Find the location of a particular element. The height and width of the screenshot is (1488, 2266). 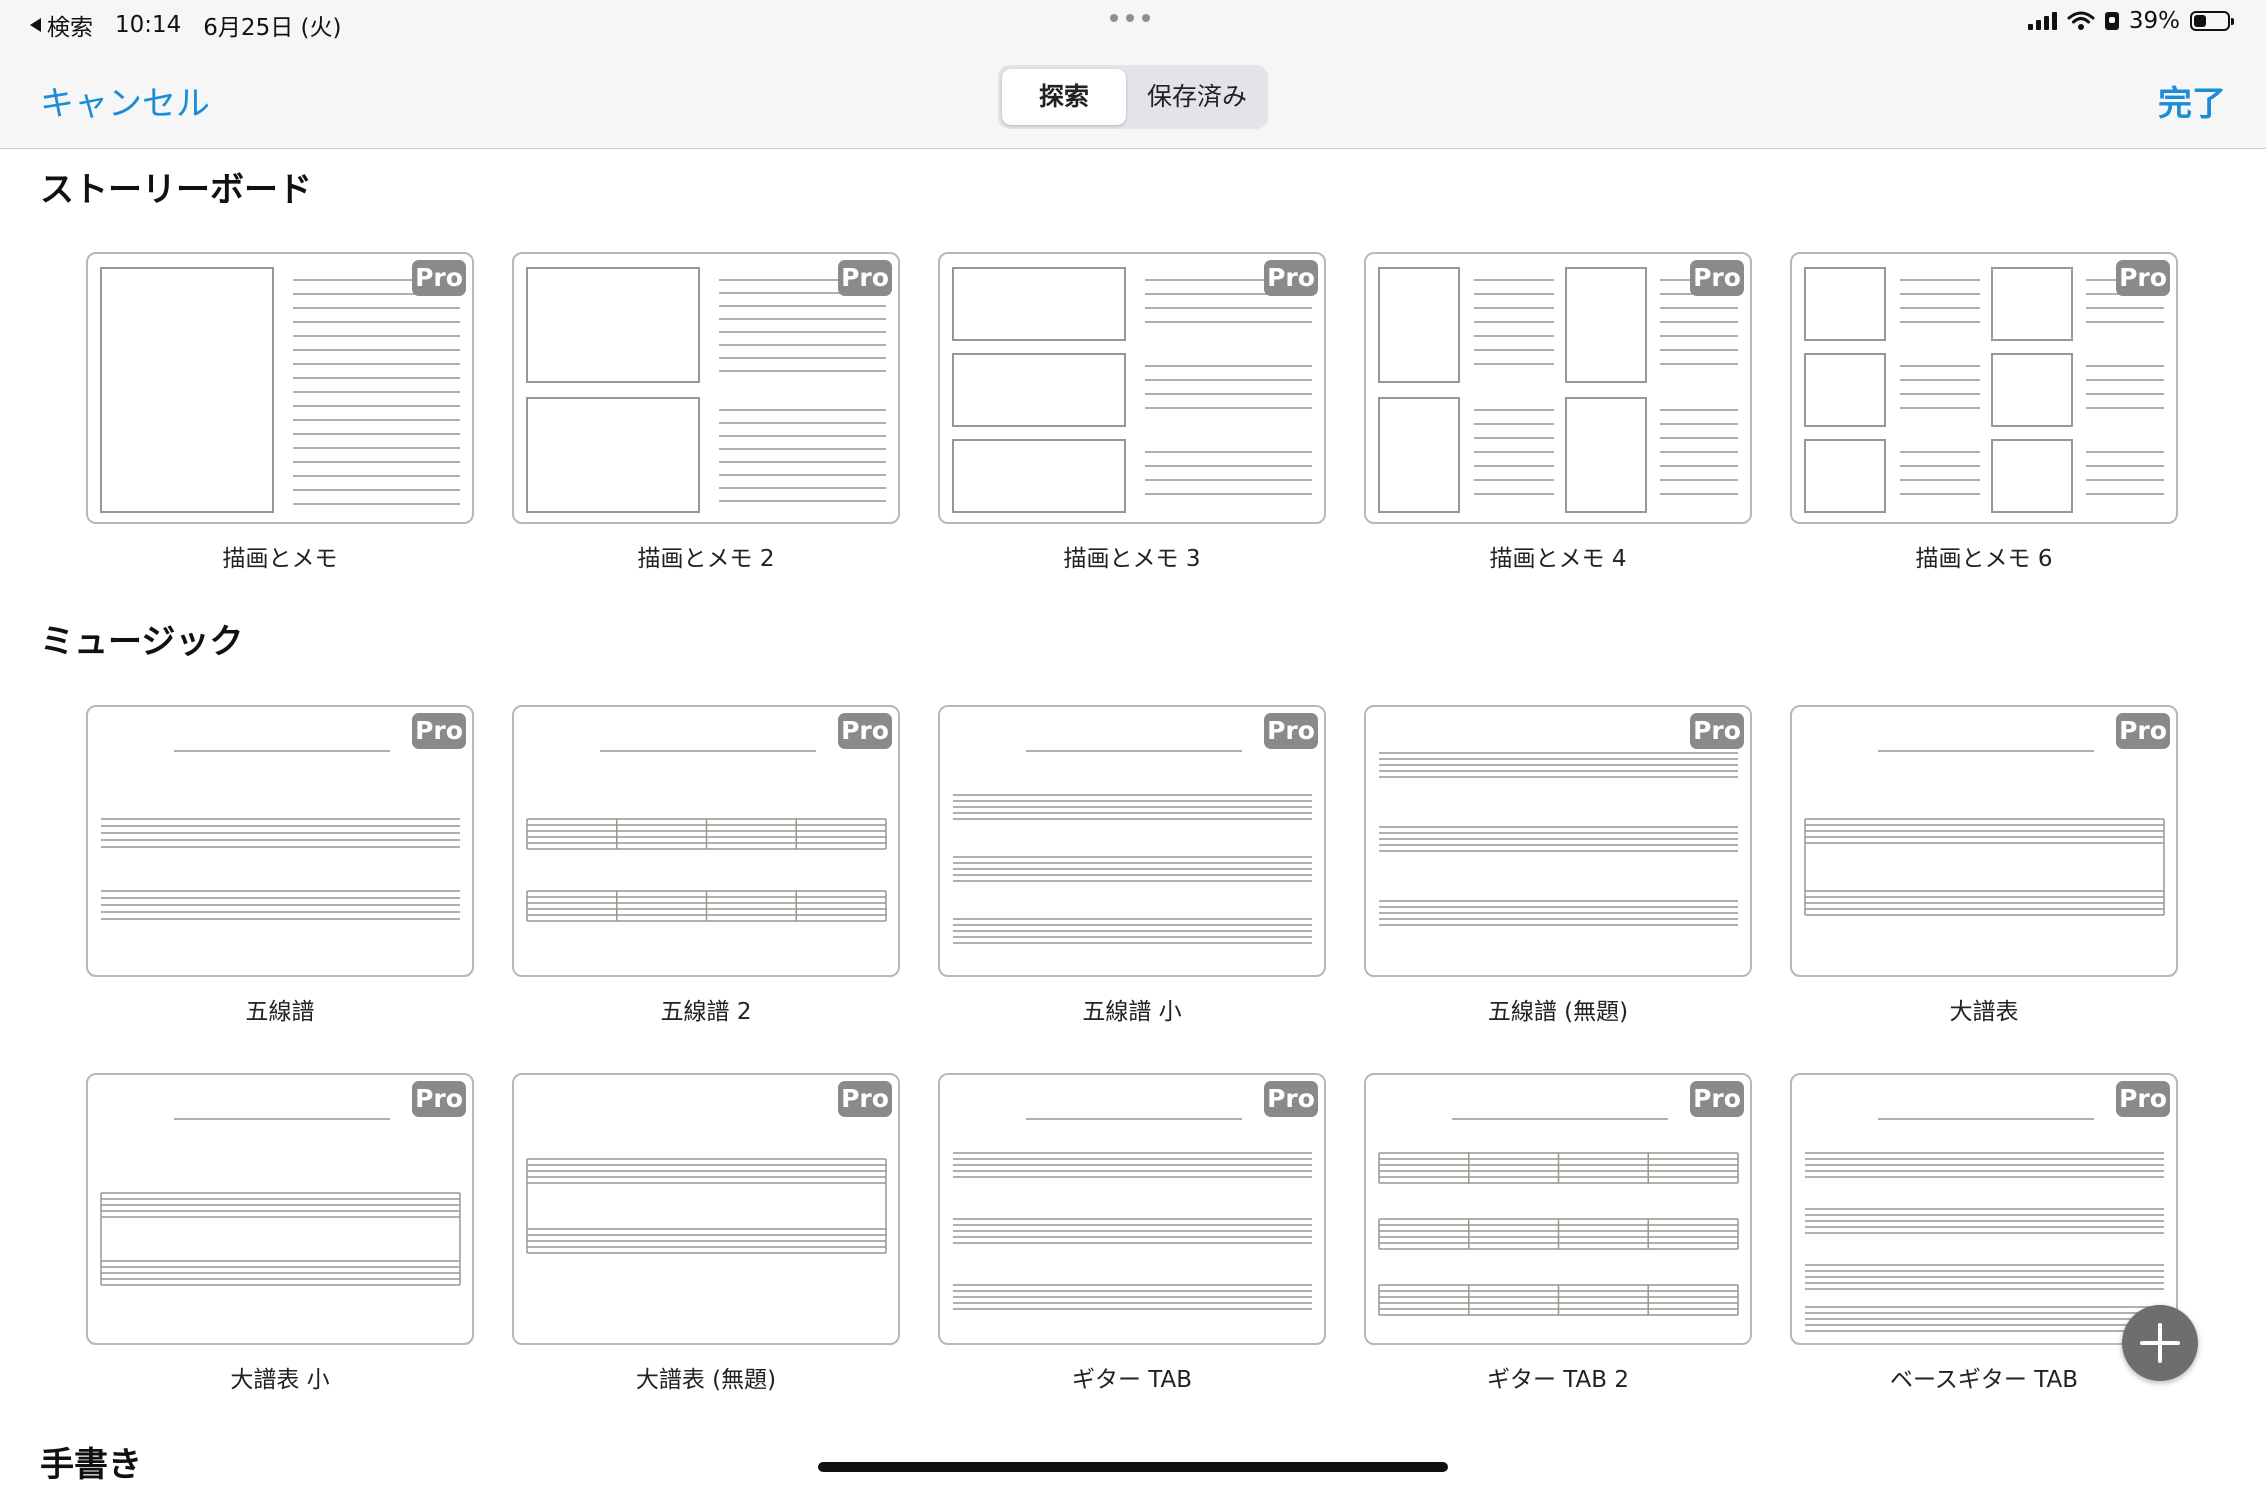

template-label: 大譜表 (無題) is located at coordinates (706, 1380).